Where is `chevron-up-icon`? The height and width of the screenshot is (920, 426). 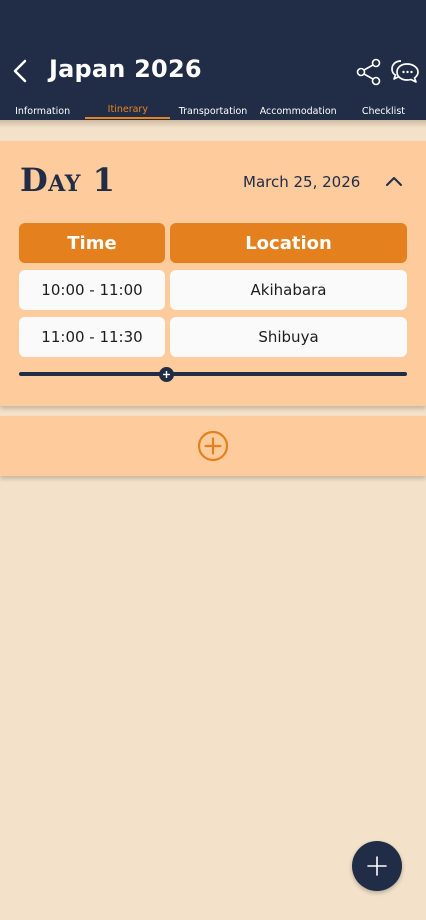
chevron-up-icon is located at coordinates (394, 181).